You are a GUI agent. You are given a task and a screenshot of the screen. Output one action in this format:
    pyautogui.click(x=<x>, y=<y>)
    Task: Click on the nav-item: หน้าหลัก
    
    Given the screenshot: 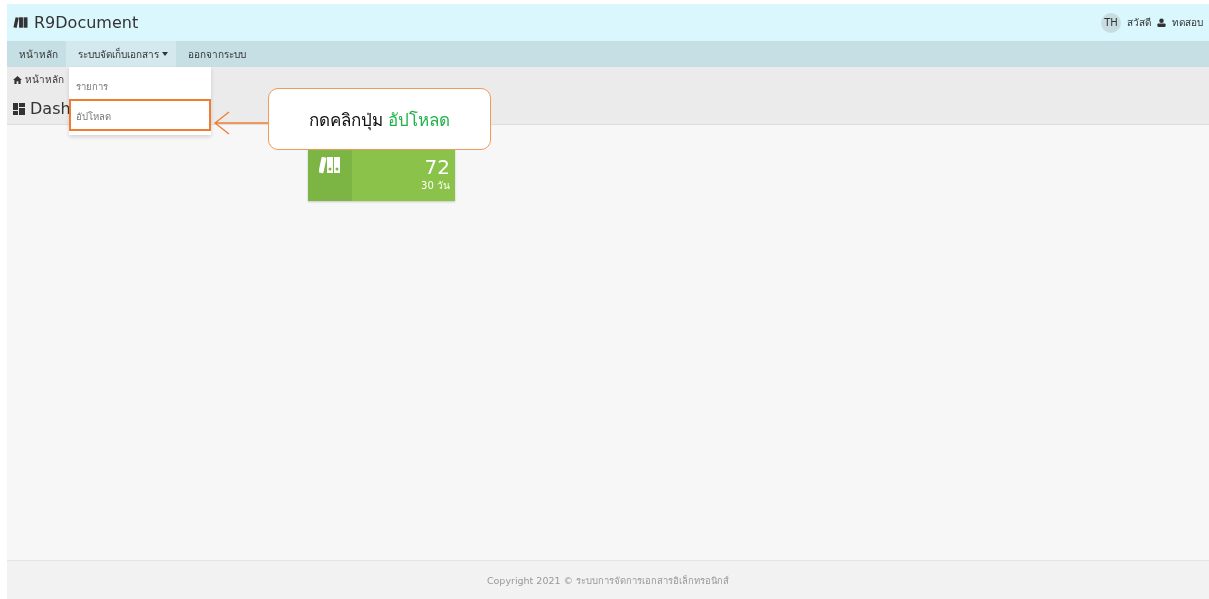 What is the action you would take?
    pyautogui.click(x=36, y=54)
    